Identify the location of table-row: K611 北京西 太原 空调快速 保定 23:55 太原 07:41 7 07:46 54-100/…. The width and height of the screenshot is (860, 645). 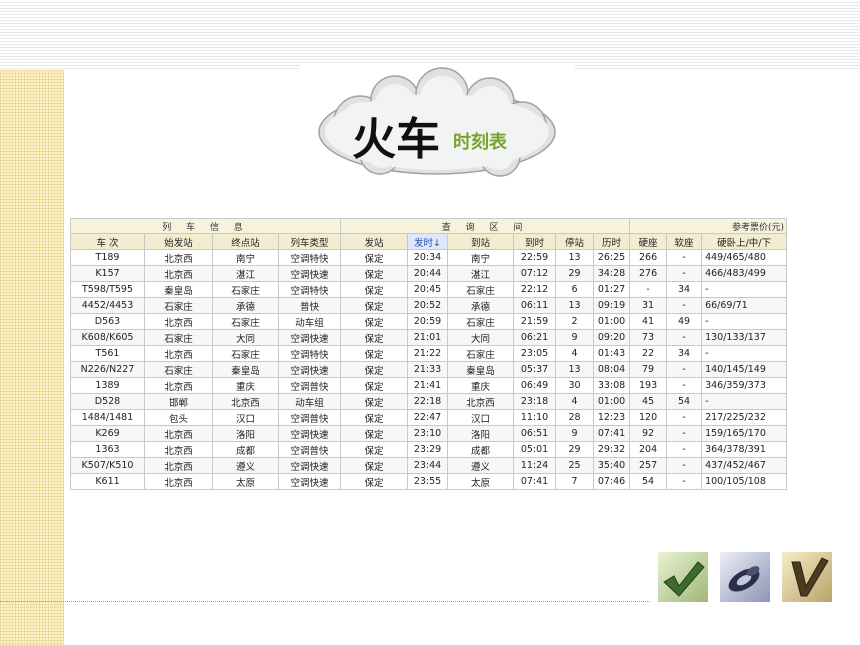
(429, 481).